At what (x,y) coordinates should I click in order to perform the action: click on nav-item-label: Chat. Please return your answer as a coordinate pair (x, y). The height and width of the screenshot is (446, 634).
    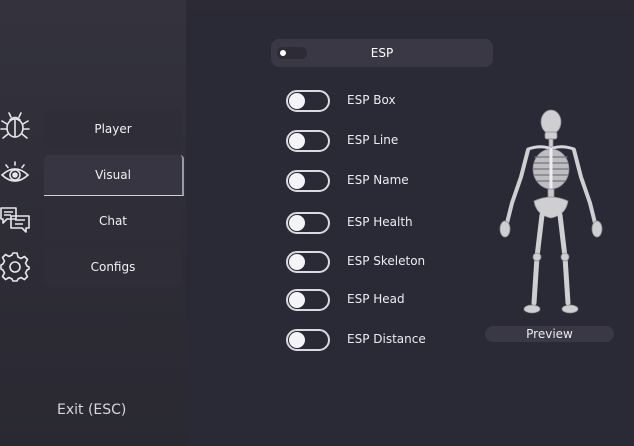
    Looking at the image, I should click on (113, 221).